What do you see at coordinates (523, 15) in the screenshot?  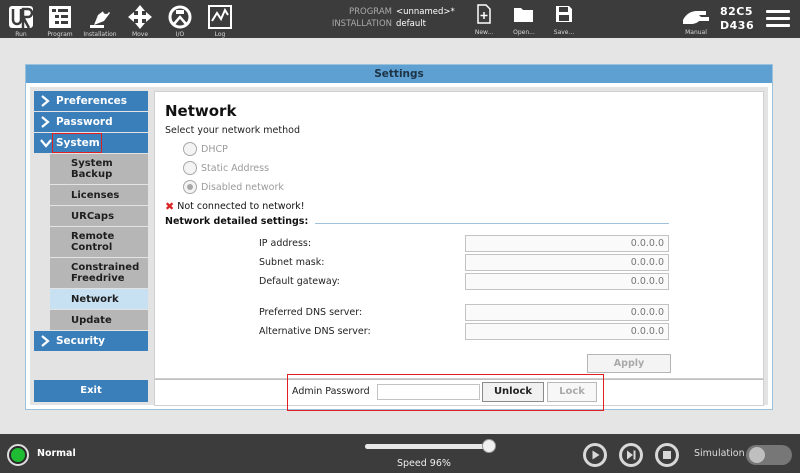 I see `open-folder-icon` at bounding box center [523, 15].